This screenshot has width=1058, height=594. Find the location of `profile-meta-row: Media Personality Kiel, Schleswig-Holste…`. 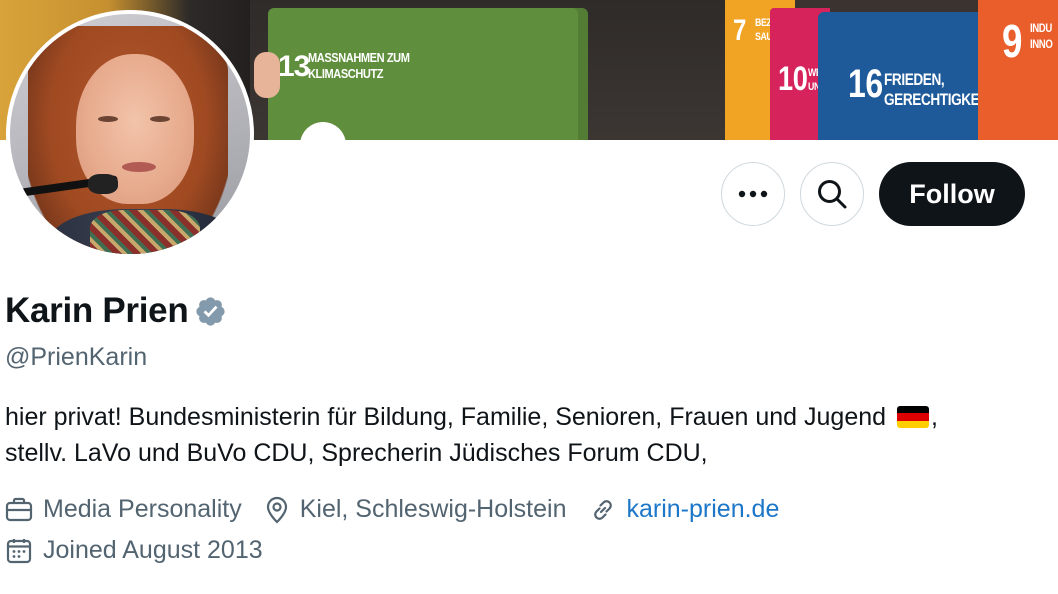

profile-meta-row: Media Personality Kiel, Schleswig-Holste… is located at coordinates (403, 509).